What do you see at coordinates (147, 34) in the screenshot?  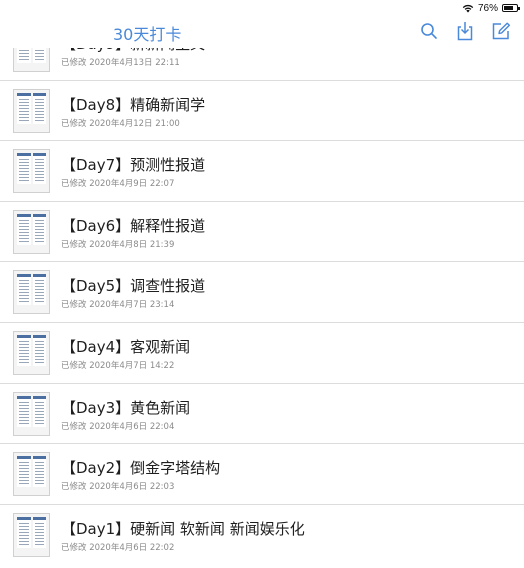 I see `folder-title: 30天打卡` at bounding box center [147, 34].